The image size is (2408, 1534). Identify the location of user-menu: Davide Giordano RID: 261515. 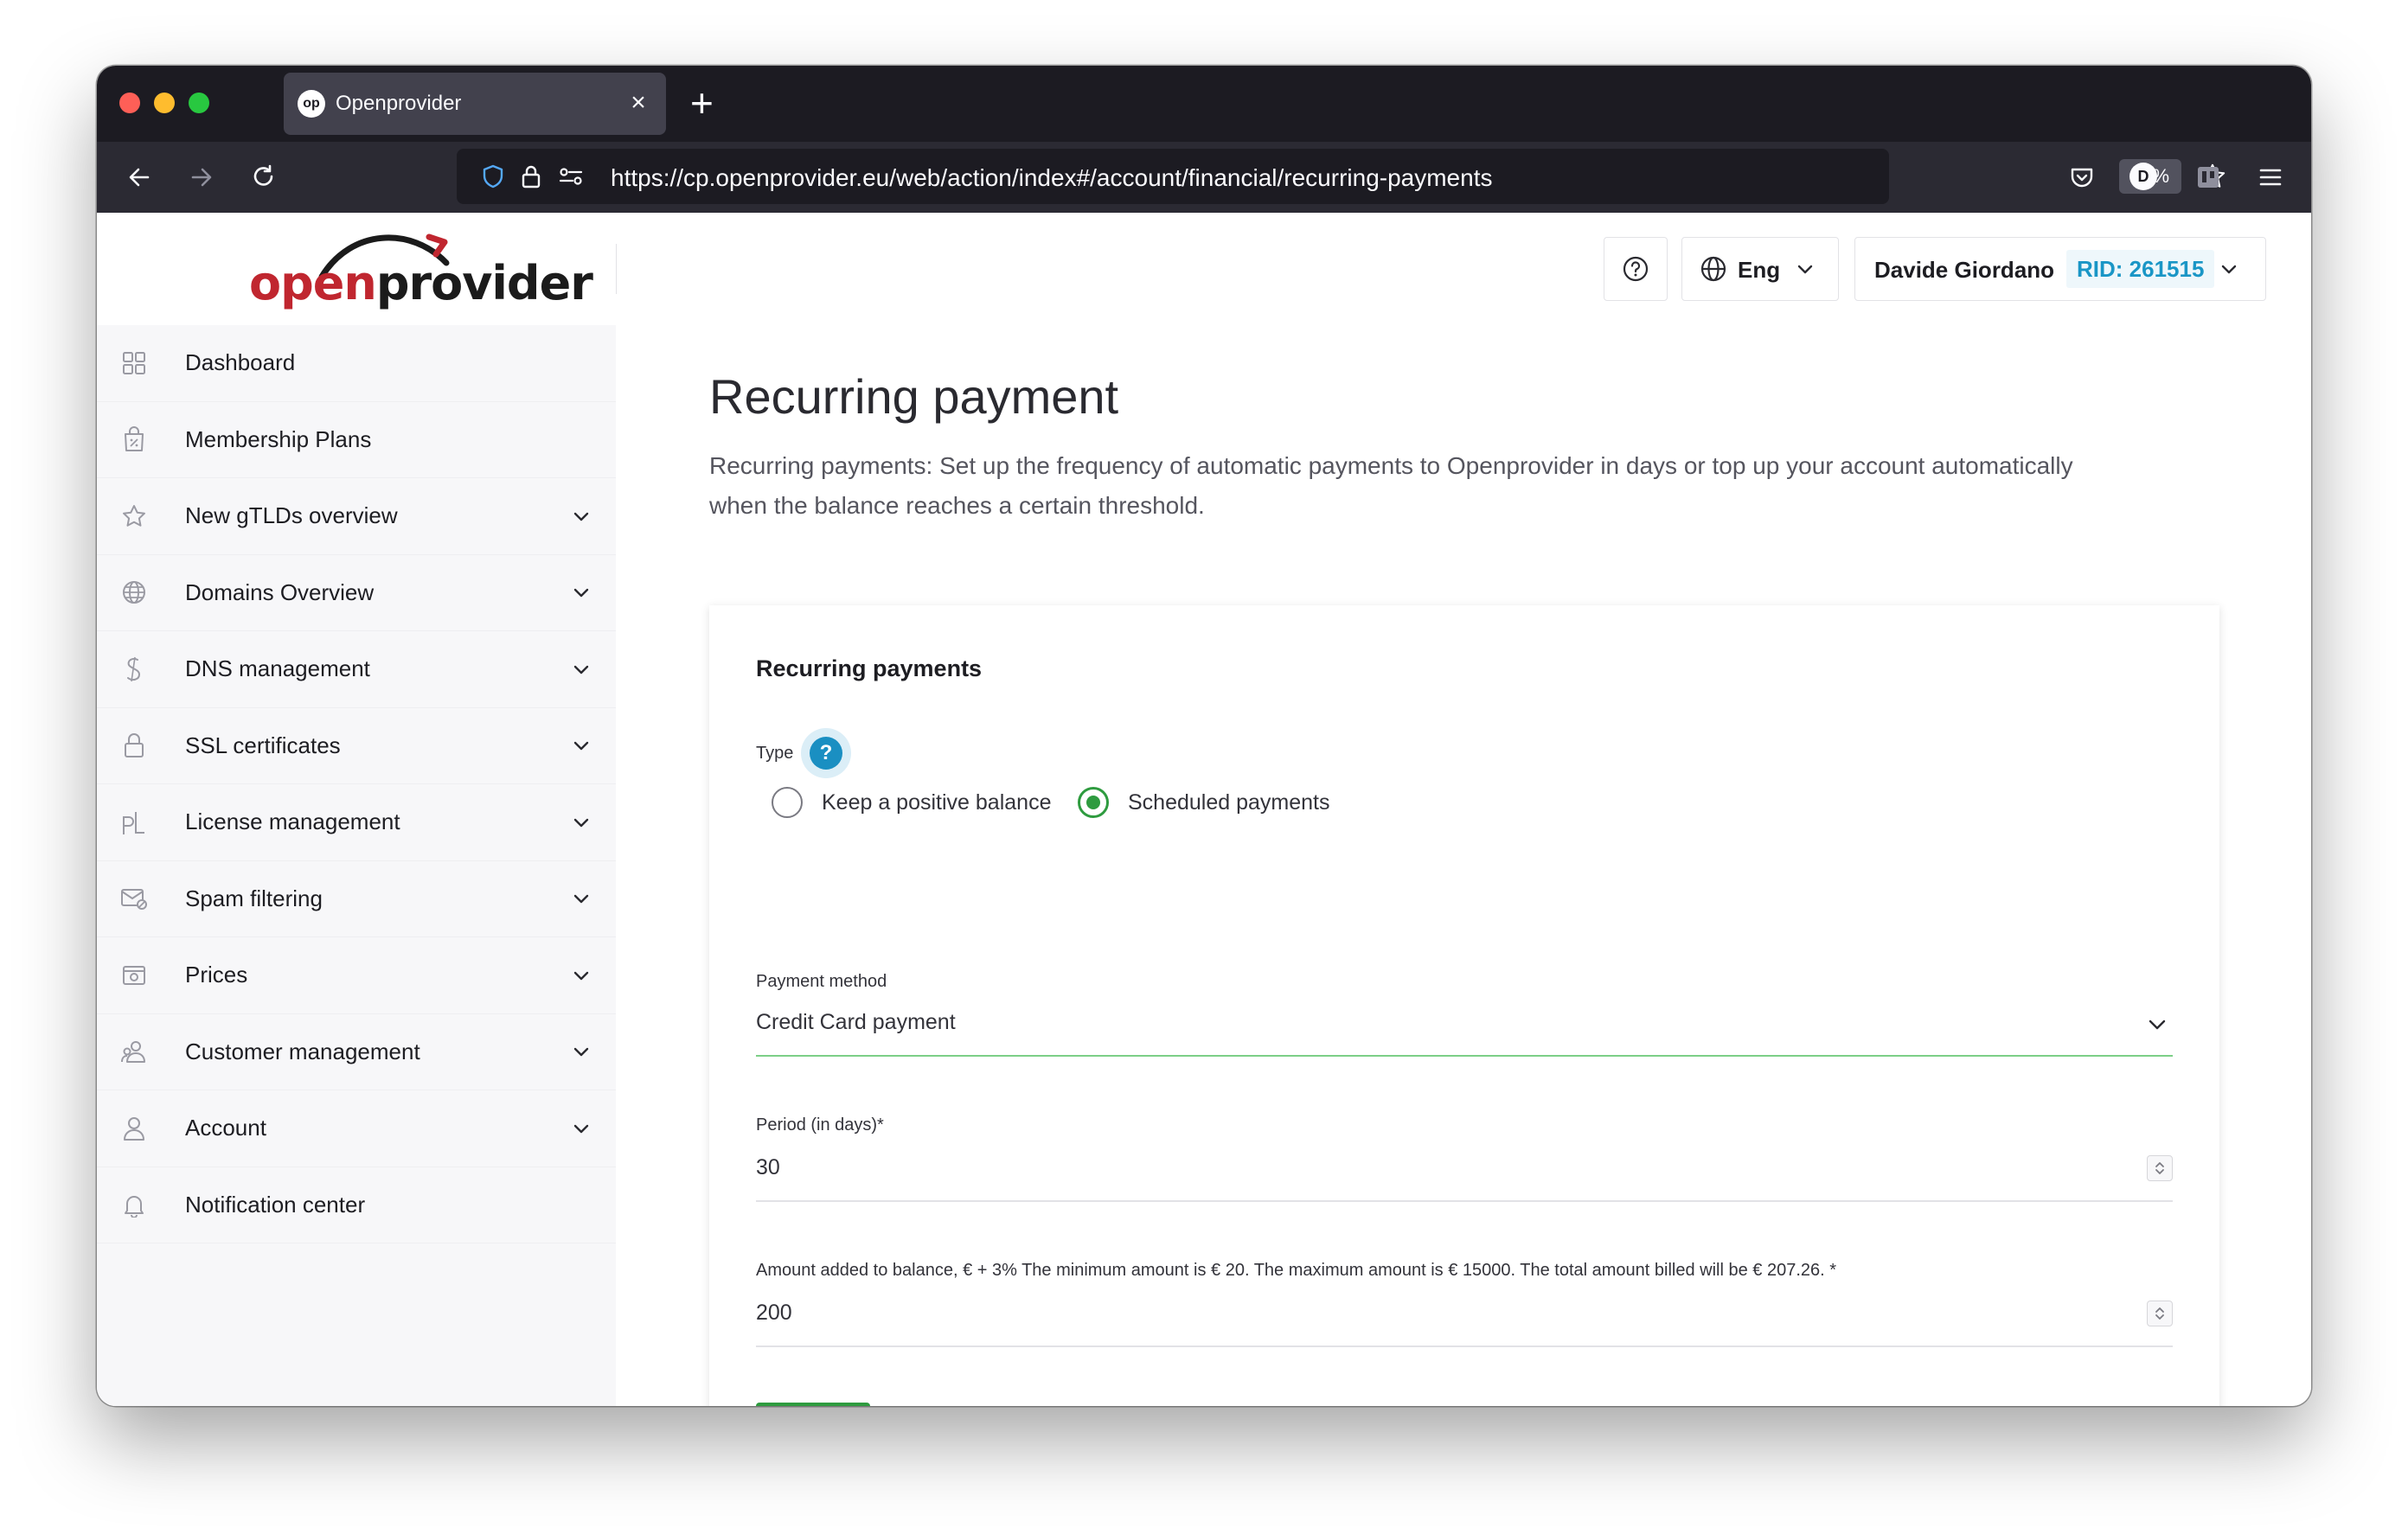
(2060, 269).